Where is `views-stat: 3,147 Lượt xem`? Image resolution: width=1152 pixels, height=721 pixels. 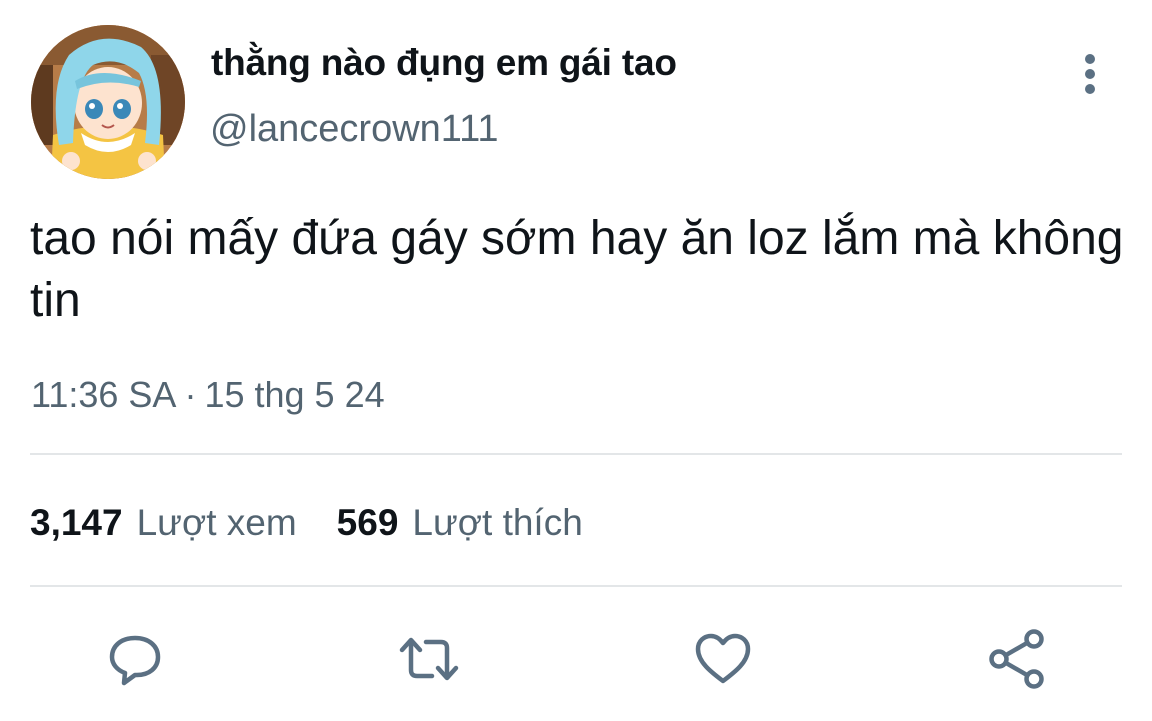 views-stat: 3,147 Lượt xem is located at coordinates (163, 523).